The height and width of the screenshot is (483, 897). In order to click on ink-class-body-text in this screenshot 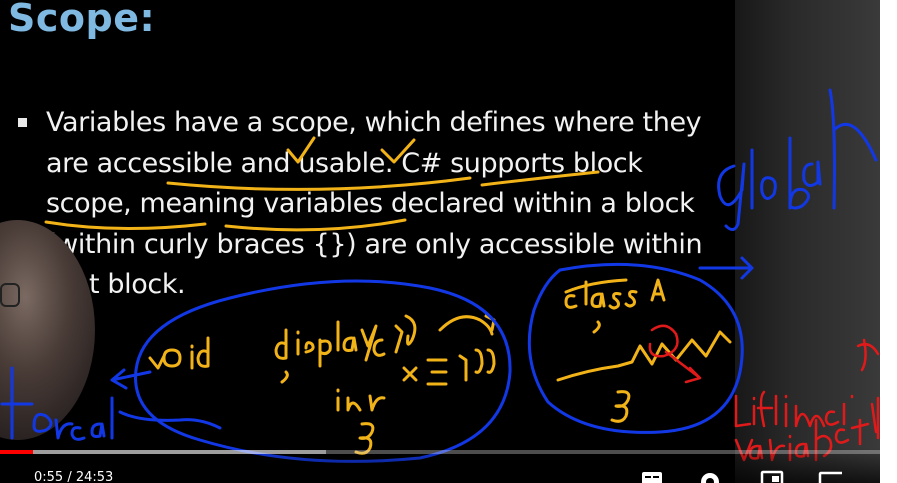, I will do `click(644, 356)`.